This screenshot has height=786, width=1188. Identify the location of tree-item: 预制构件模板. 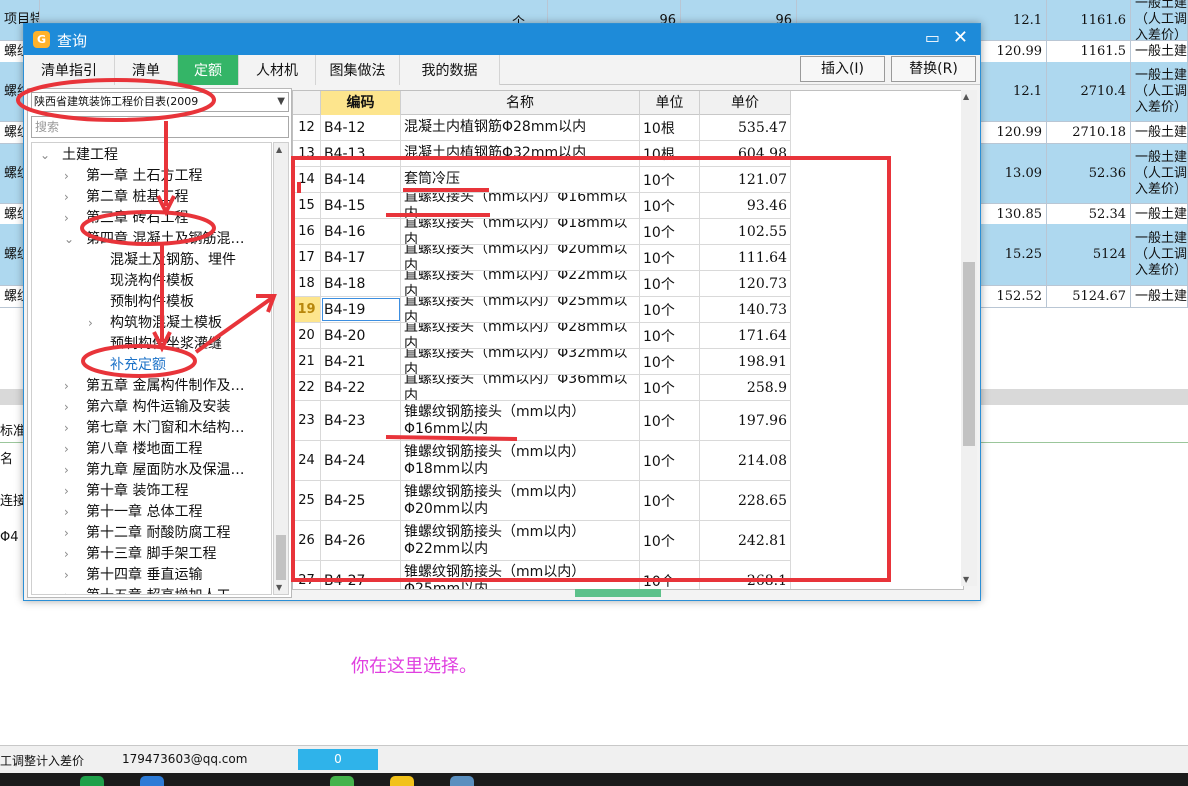
(141, 302).